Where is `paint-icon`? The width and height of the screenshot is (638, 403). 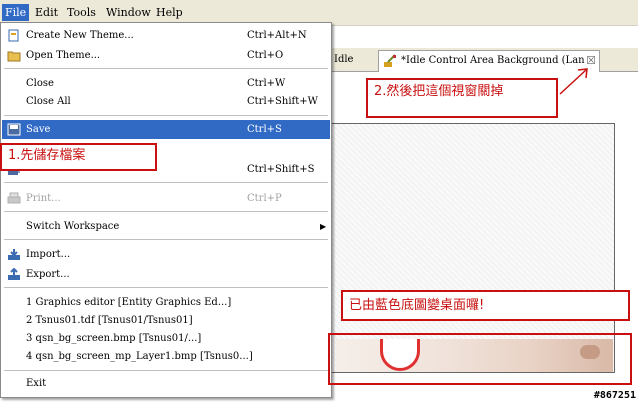
paint-icon is located at coordinates (390, 60).